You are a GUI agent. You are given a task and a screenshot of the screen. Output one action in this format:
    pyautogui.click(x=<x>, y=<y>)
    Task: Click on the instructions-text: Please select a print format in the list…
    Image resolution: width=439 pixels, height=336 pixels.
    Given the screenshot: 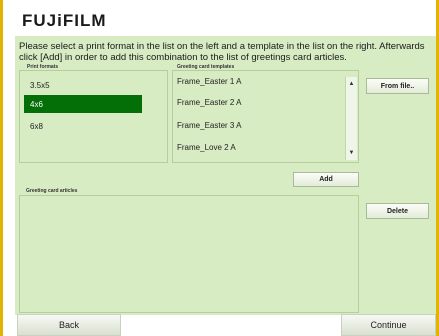 What is the action you would take?
    pyautogui.click(x=222, y=52)
    